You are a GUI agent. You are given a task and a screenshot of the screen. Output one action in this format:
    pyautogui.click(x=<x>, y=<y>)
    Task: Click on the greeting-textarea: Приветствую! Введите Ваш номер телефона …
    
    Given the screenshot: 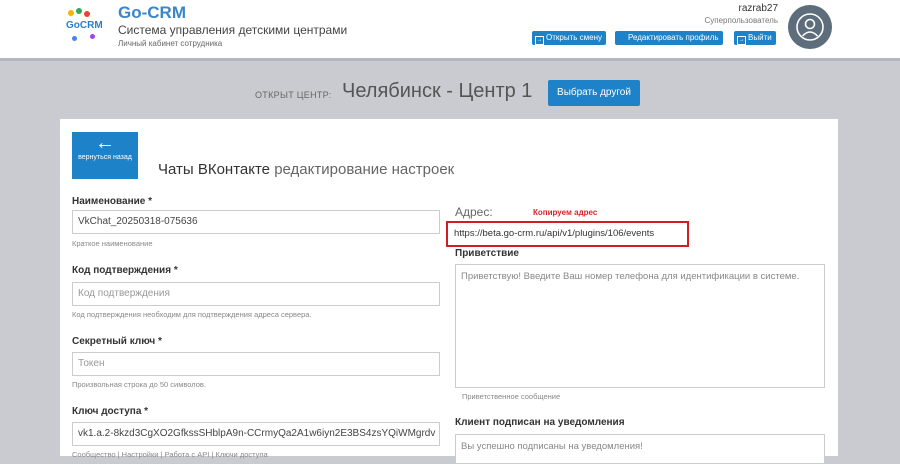 What is the action you would take?
    pyautogui.click(x=640, y=326)
    